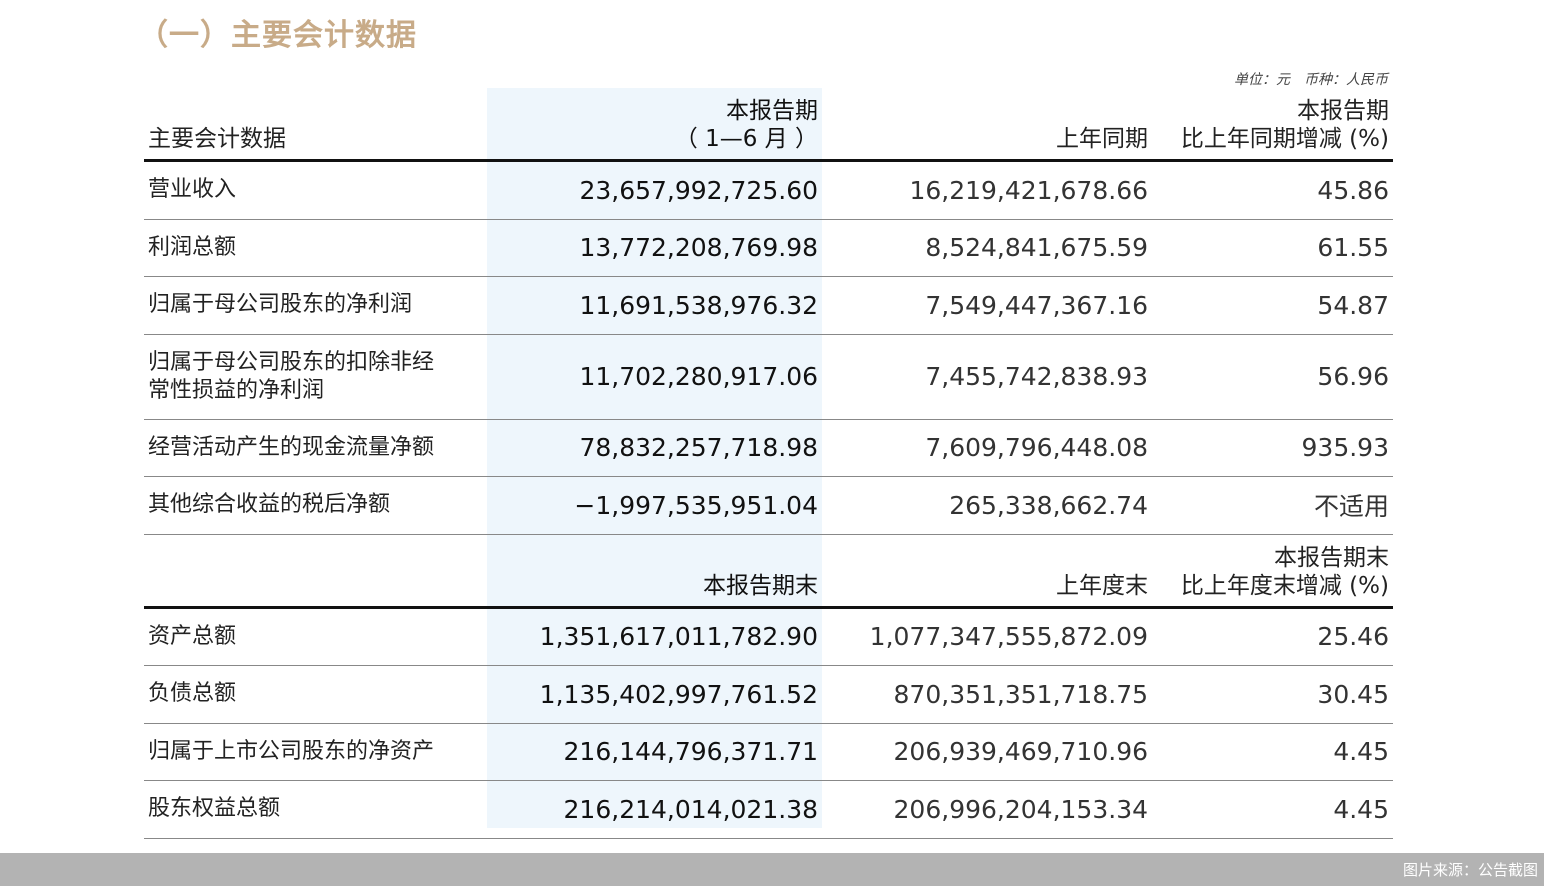 The height and width of the screenshot is (886, 1544). What do you see at coordinates (1020, 809) in the screenshot?
I see `row-prior: 206,996,204,153.34` at bounding box center [1020, 809].